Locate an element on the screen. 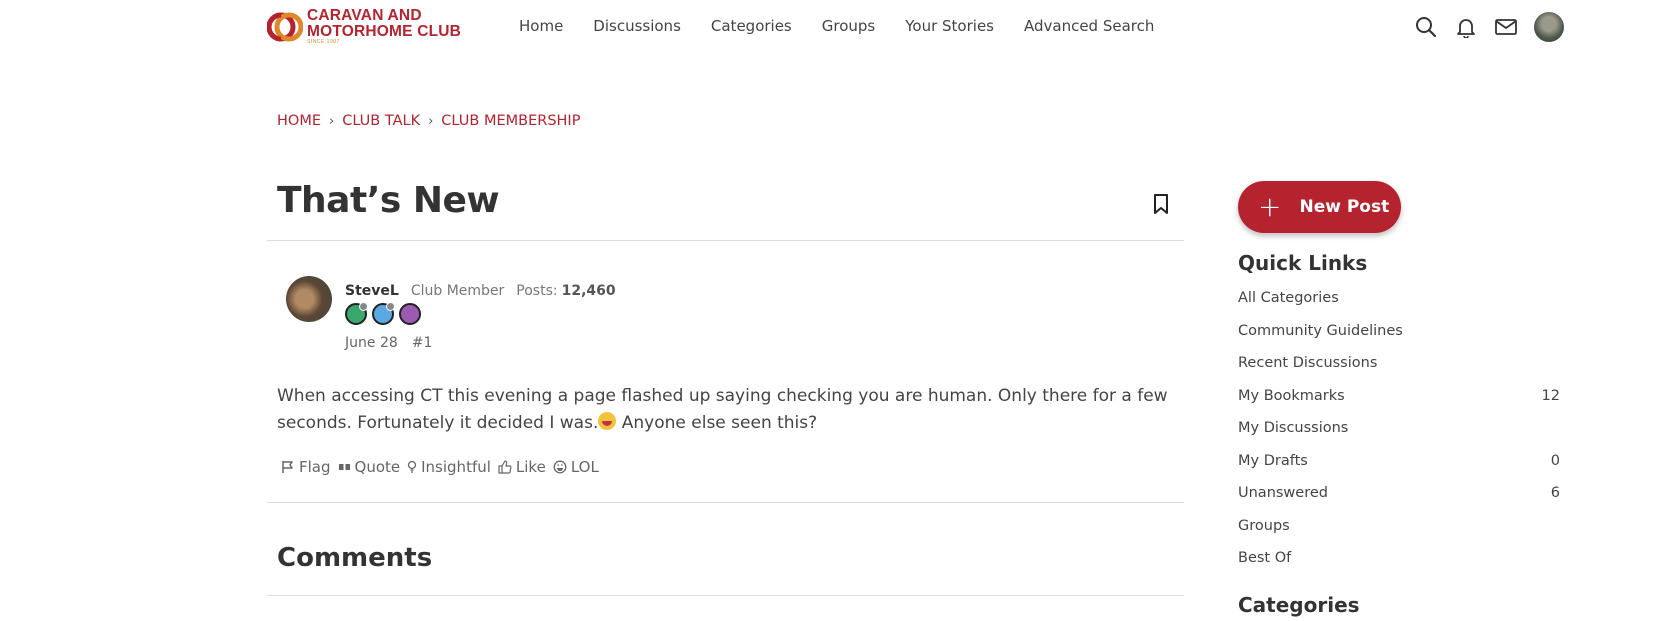 The width and height of the screenshot is (1679, 621). quick-link-my-discussions: My Discussions is located at coordinates (1399, 436).